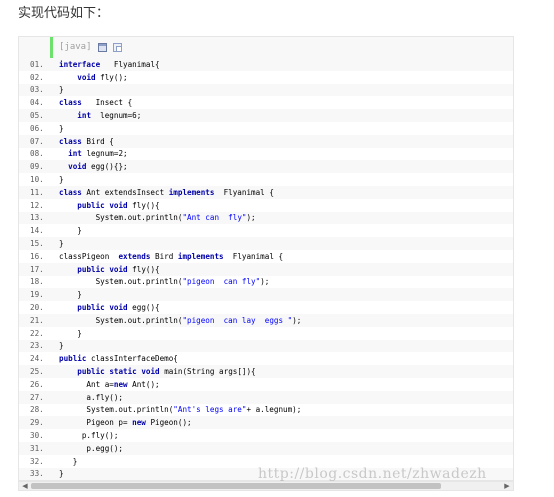 This screenshot has width=554, height=497. Describe the element at coordinates (37, 205) in the screenshot. I see `line-number: 12.` at that location.